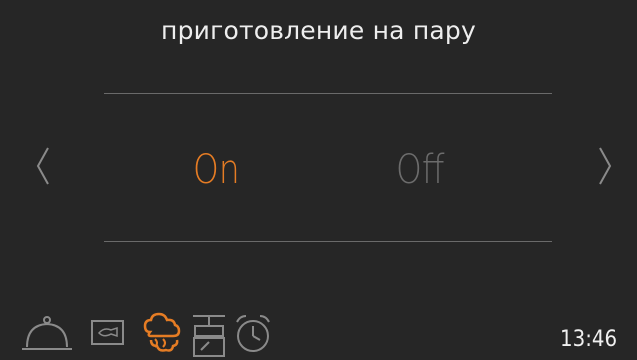  Describe the element at coordinates (328, 93) in the screenshot. I see `divider-top` at that location.